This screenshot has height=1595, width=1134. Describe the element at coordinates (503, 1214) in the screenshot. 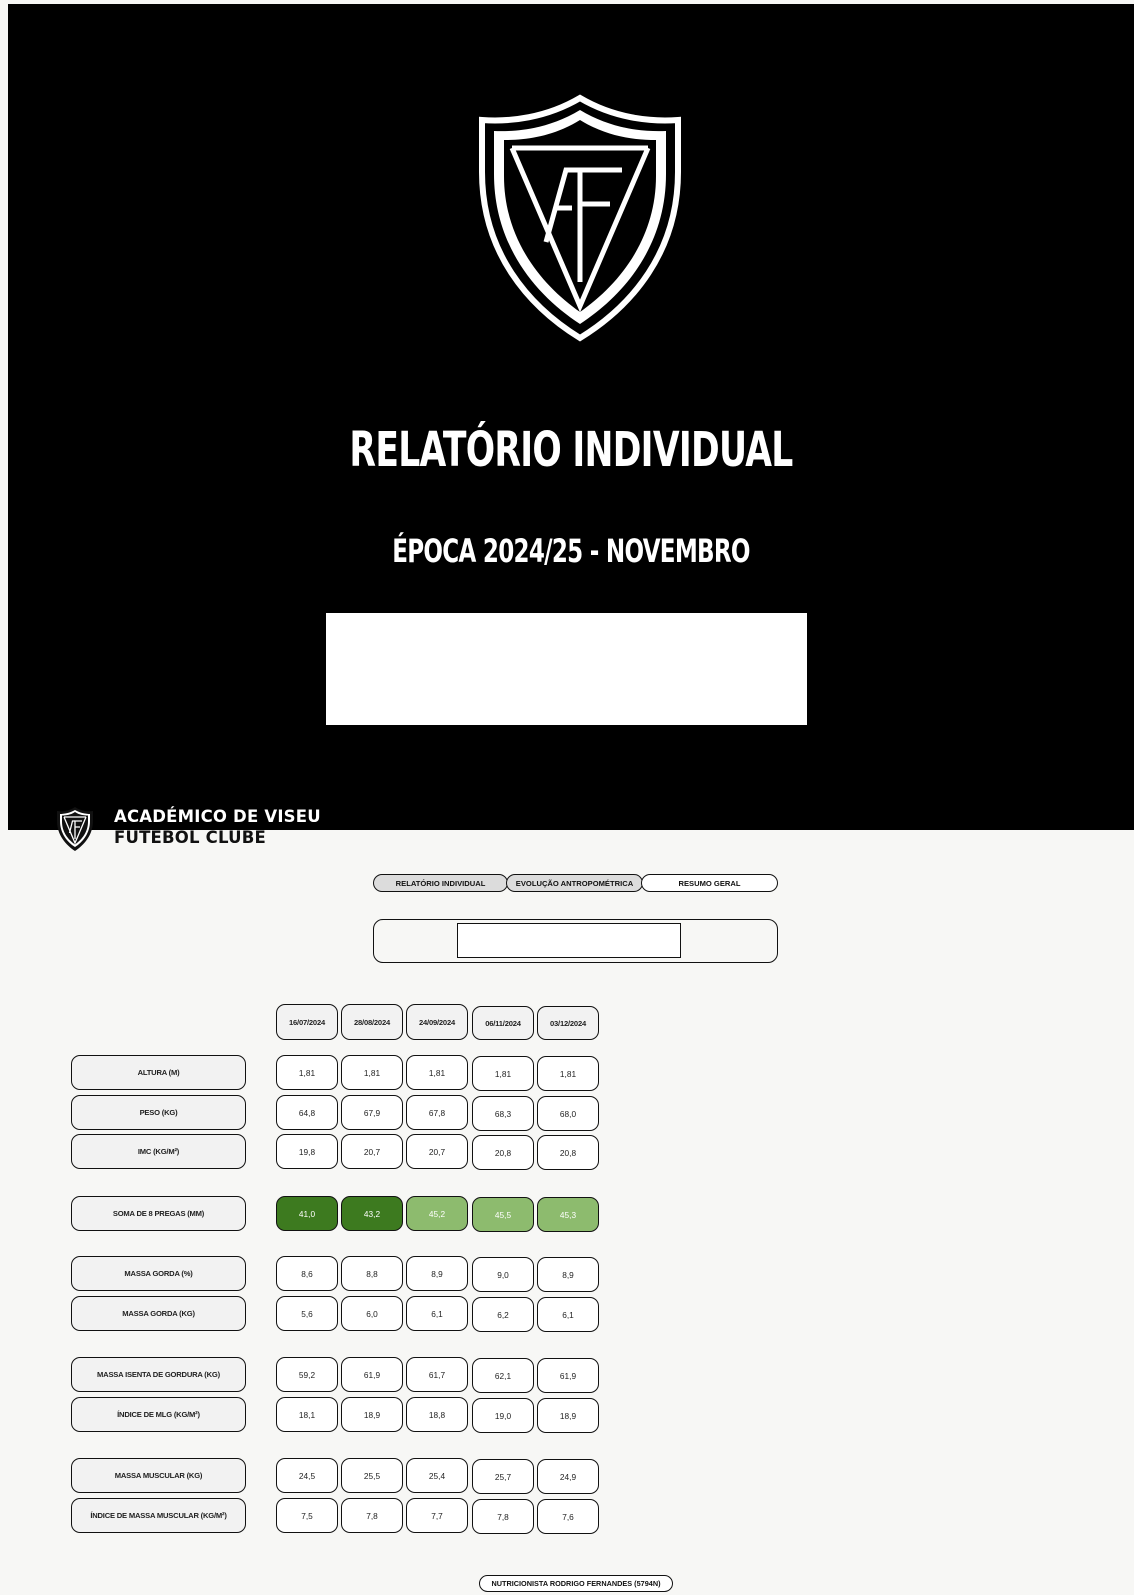

I see `metric-value: 45,5` at that location.